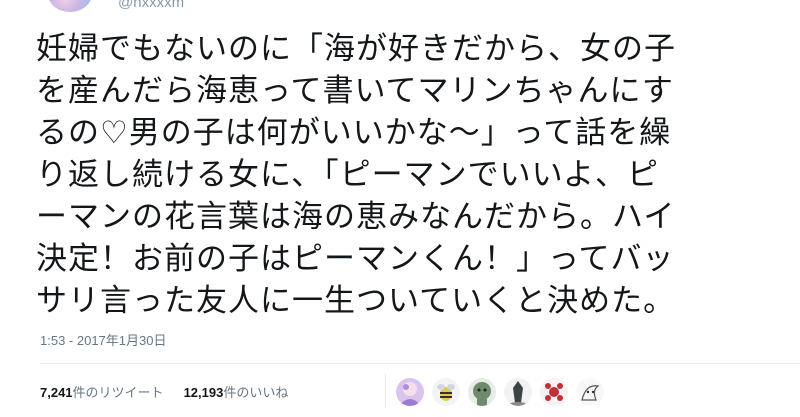 Image resolution: width=800 pixels, height=417 pixels. I want to click on tweet-line: 妊婦でもないのに「海が好きだから、女の子, so click(356, 49).